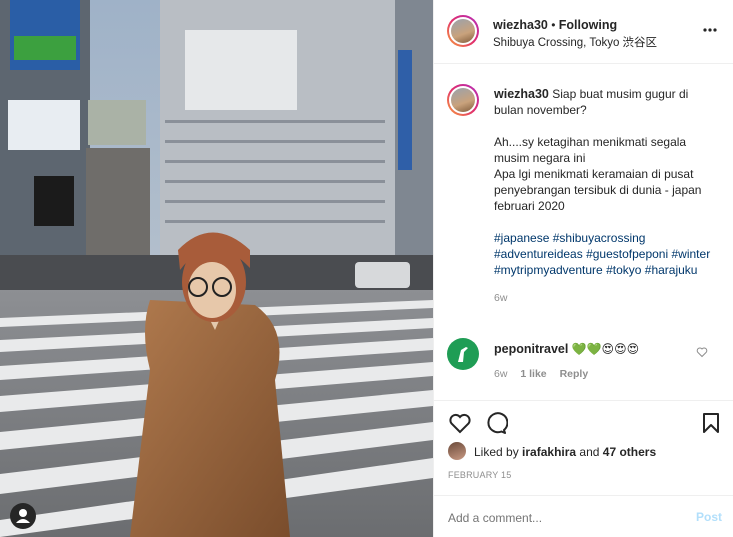  What do you see at coordinates (521, 94) in the screenshot?
I see `caption-username: wiezha30` at bounding box center [521, 94].